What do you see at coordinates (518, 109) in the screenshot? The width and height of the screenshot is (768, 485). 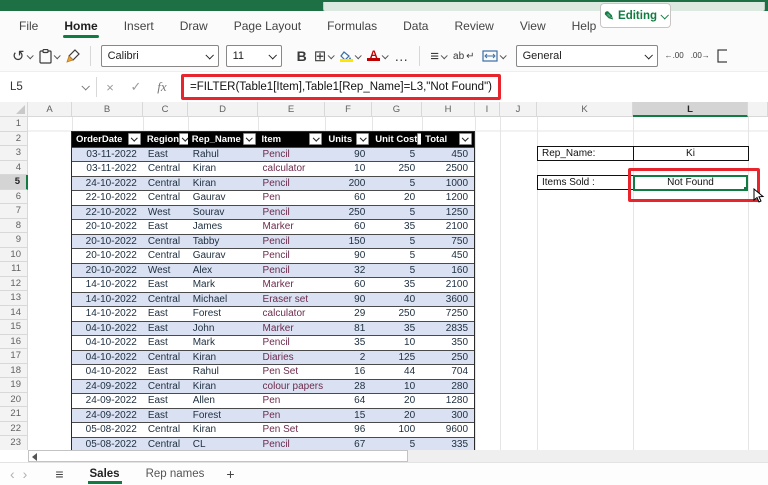 I see `column-header-j: J` at bounding box center [518, 109].